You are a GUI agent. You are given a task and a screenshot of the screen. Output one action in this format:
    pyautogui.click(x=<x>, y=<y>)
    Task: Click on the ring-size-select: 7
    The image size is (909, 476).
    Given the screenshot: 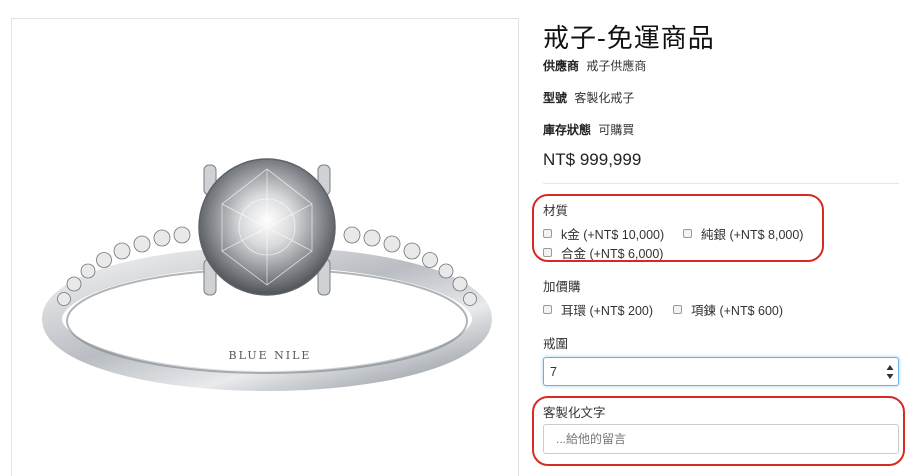 What is the action you would take?
    pyautogui.click(x=721, y=371)
    